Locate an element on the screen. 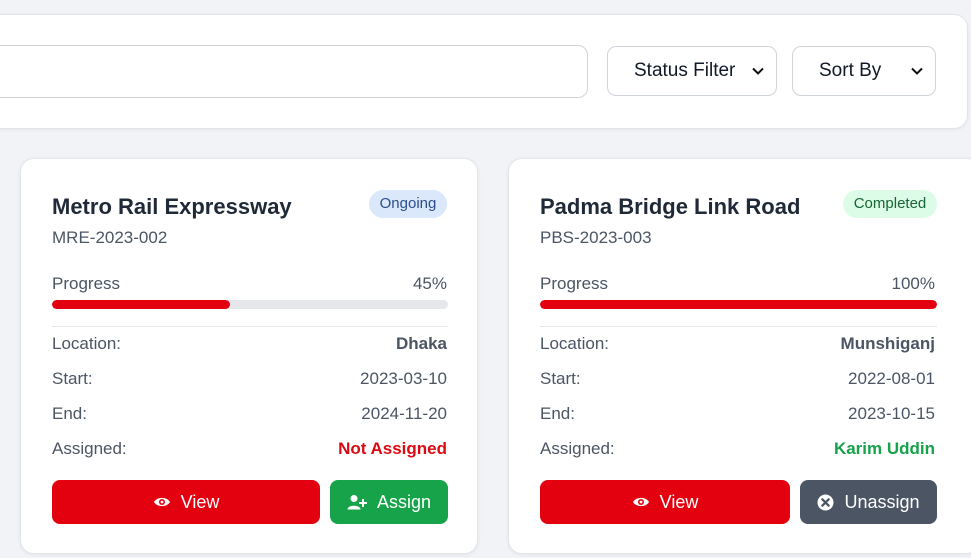  assign-button-label: Assign is located at coordinates (404, 501).